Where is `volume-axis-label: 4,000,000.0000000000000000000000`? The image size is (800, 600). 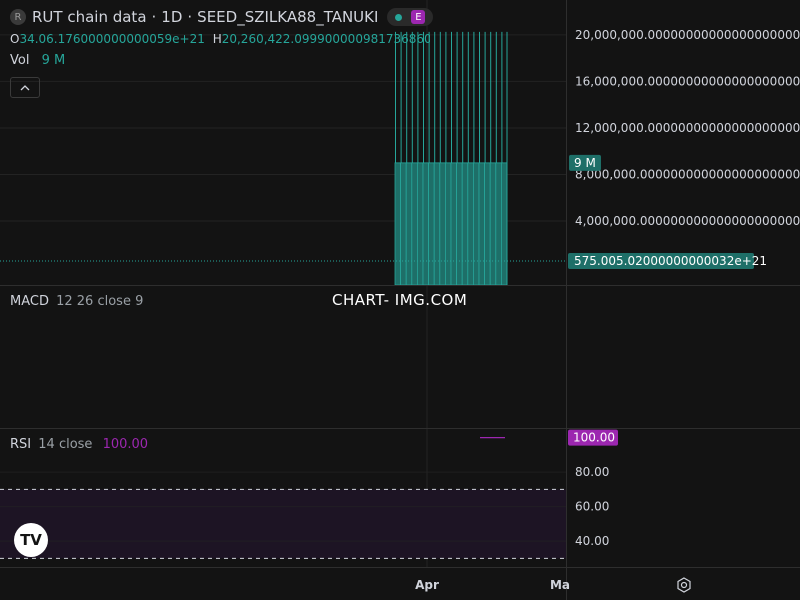
volume-axis-label: 4,000,000.0000000000000000000000 is located at coordinates (687, 221).